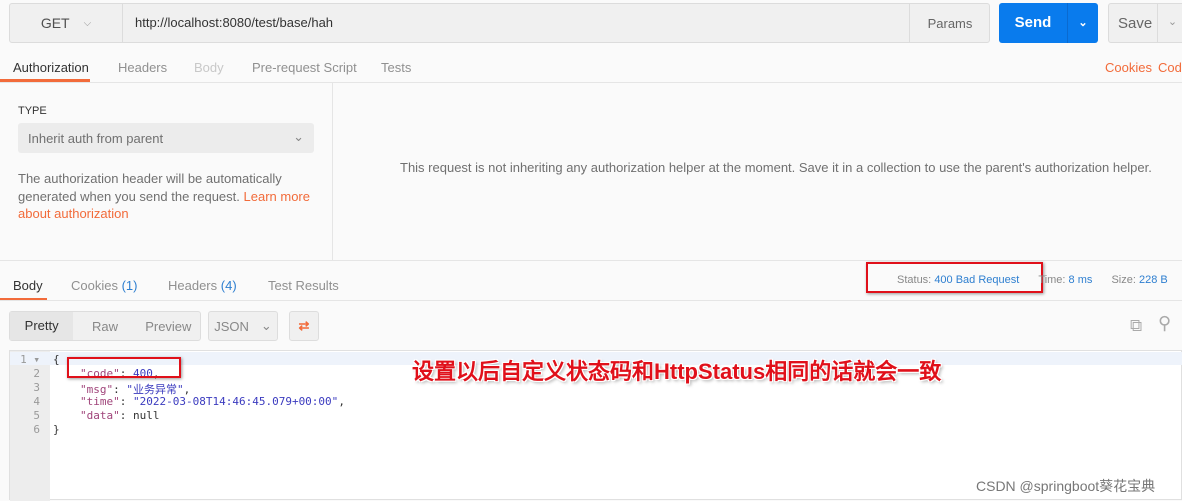  What do you see at coordinates (166, 138) in the screenshot?
I see `auth-type-select: Inherit auth from parent ⌄` at bounding box center [166, 138].